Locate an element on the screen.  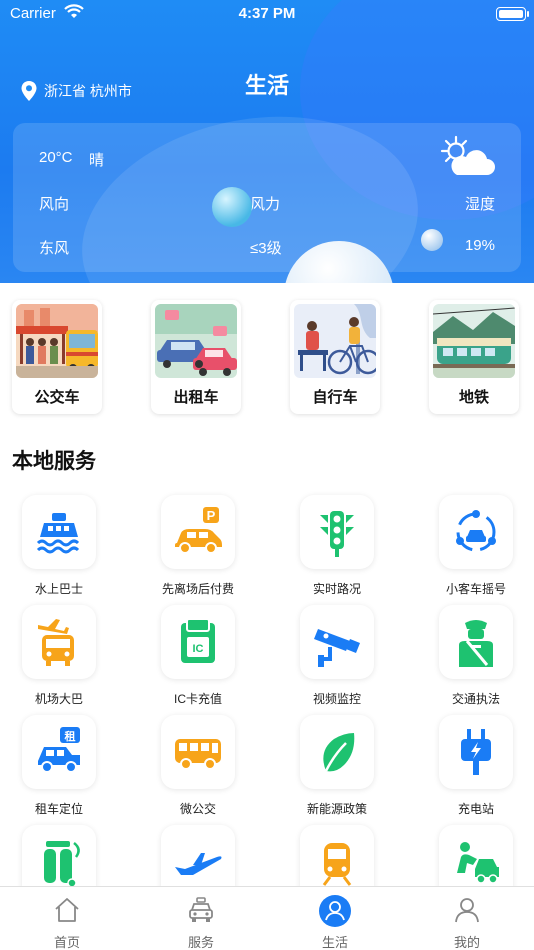
car-repair-icon is located at coordinates (478, 863).